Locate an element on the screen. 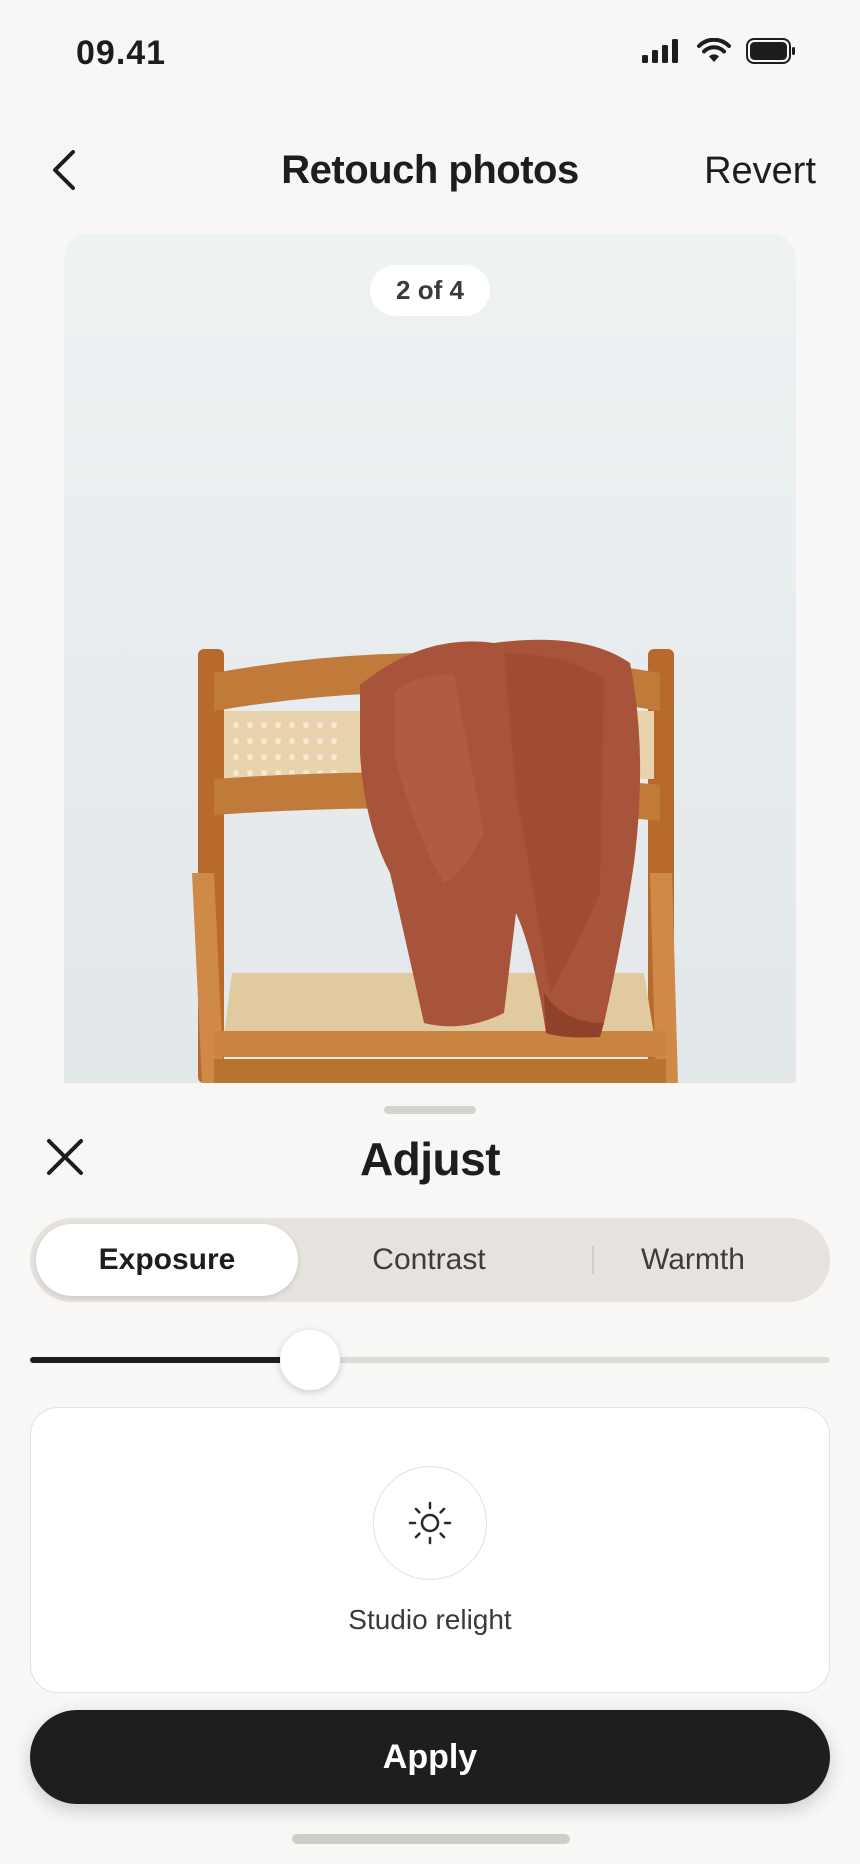 The height and width of the screenshot is (1864, 860). relight-icon-circle is located at coordinates (430, 1523).